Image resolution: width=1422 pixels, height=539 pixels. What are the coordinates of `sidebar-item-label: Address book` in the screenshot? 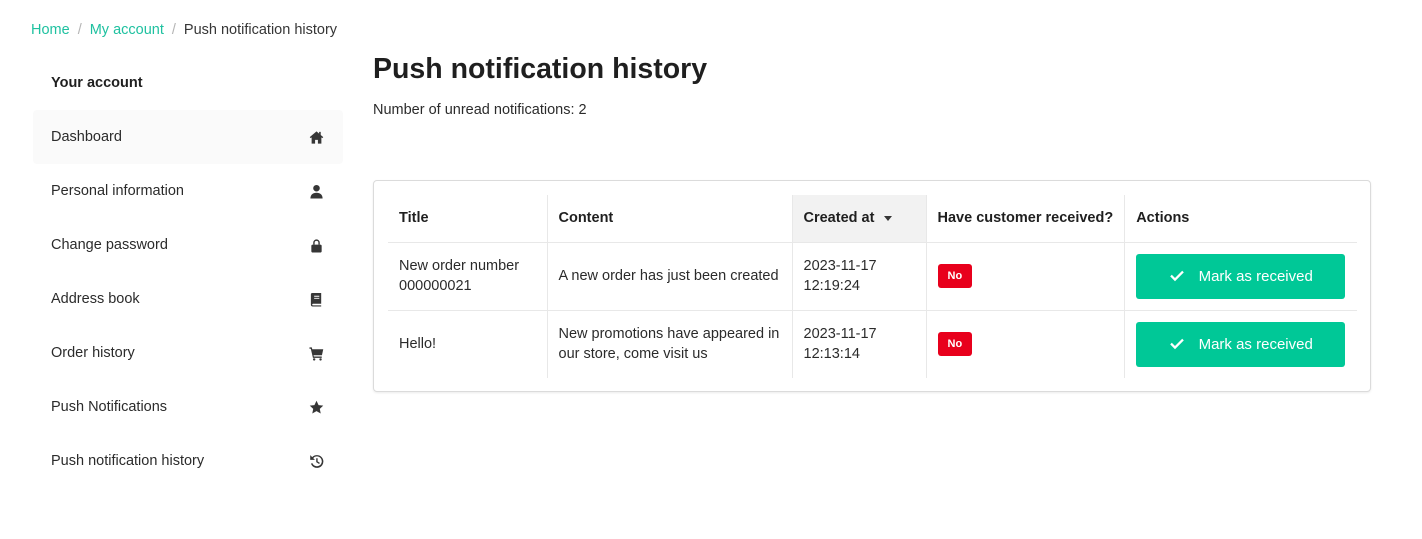 It's located at (95, 299).